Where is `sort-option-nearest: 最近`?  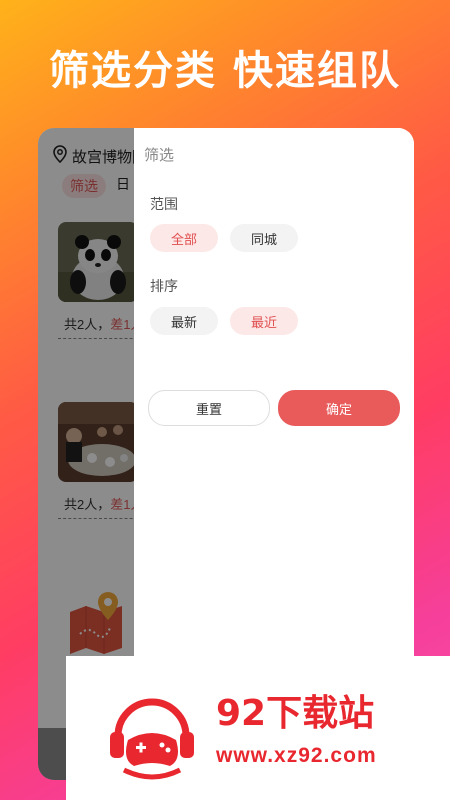
sort-option-nearest: 最近 is located at coordinates (264, 321).